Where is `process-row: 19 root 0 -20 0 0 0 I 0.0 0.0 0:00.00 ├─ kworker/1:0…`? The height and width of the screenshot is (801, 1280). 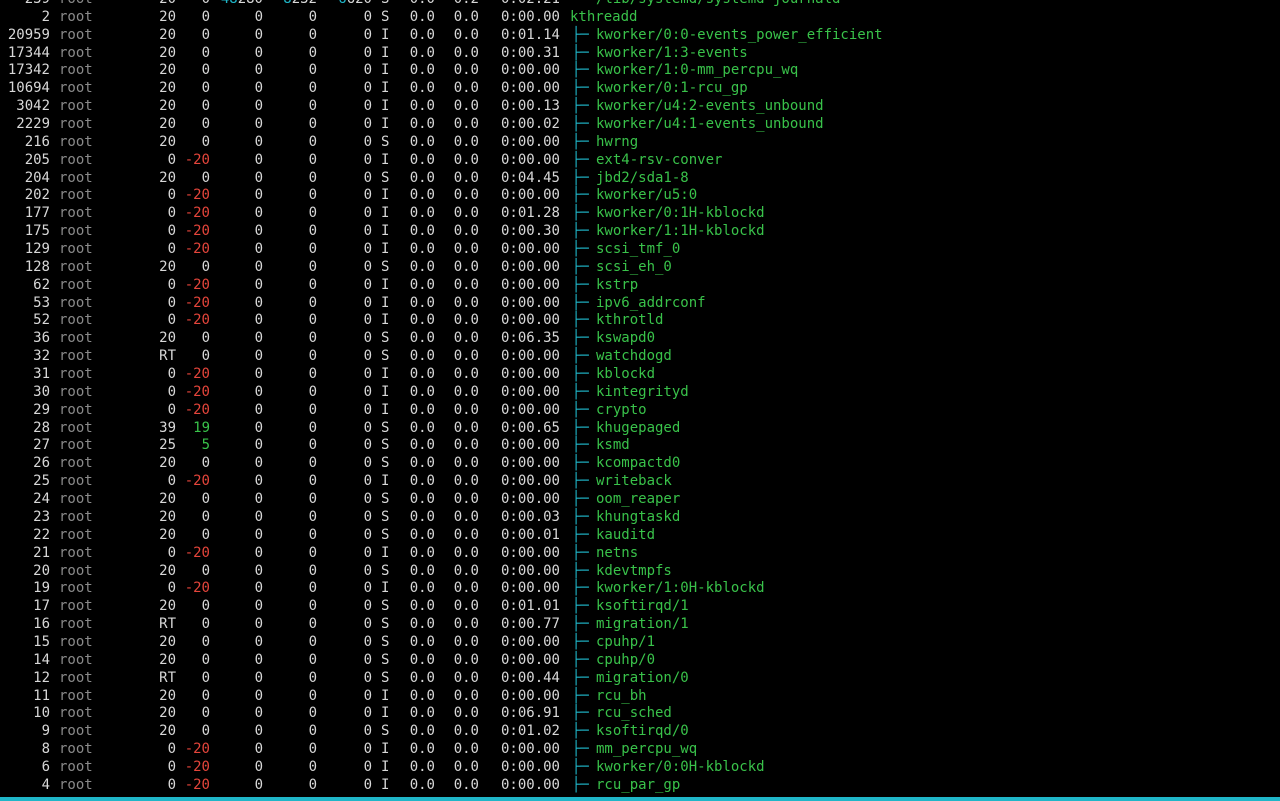
process-row: 19 root 0 -20 0 0 0 I 0.0 0.0 0:00.00 ├─ kworker/1:0… is located at coordinates (640, 589).